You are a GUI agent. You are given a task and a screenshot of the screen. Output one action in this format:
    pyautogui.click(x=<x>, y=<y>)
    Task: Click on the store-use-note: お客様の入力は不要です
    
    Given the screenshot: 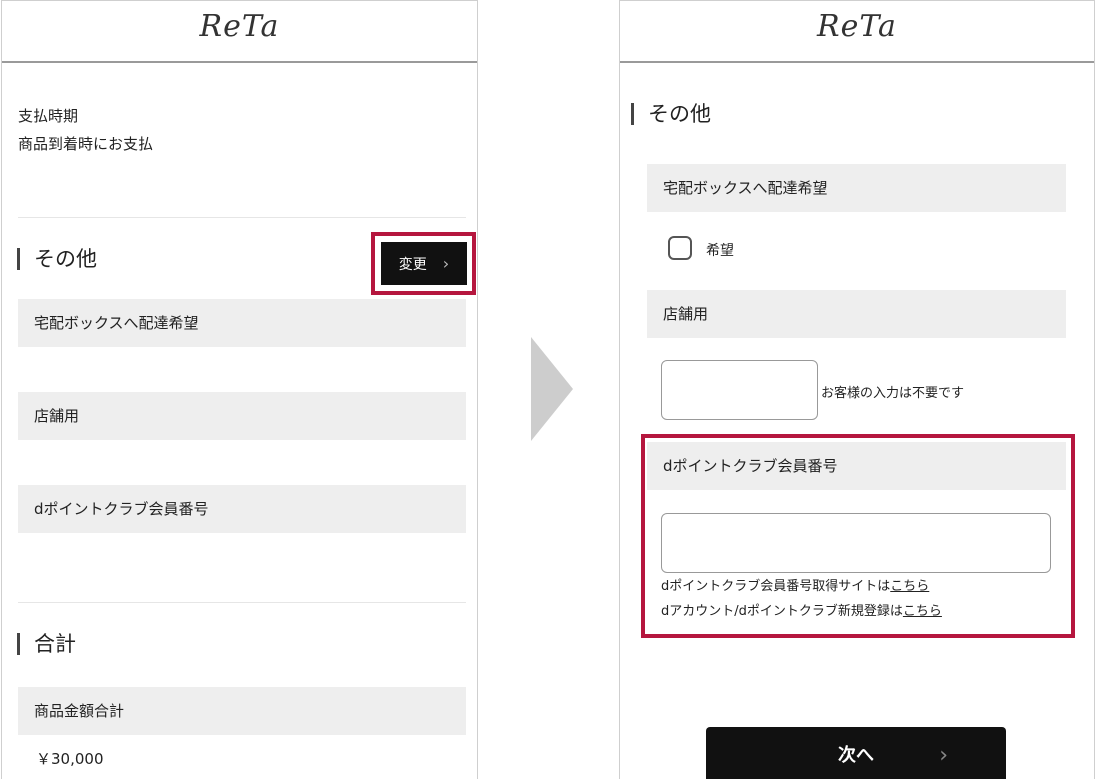 What is the action you would take?
    pyautogui.click(x=893, y=393)
    